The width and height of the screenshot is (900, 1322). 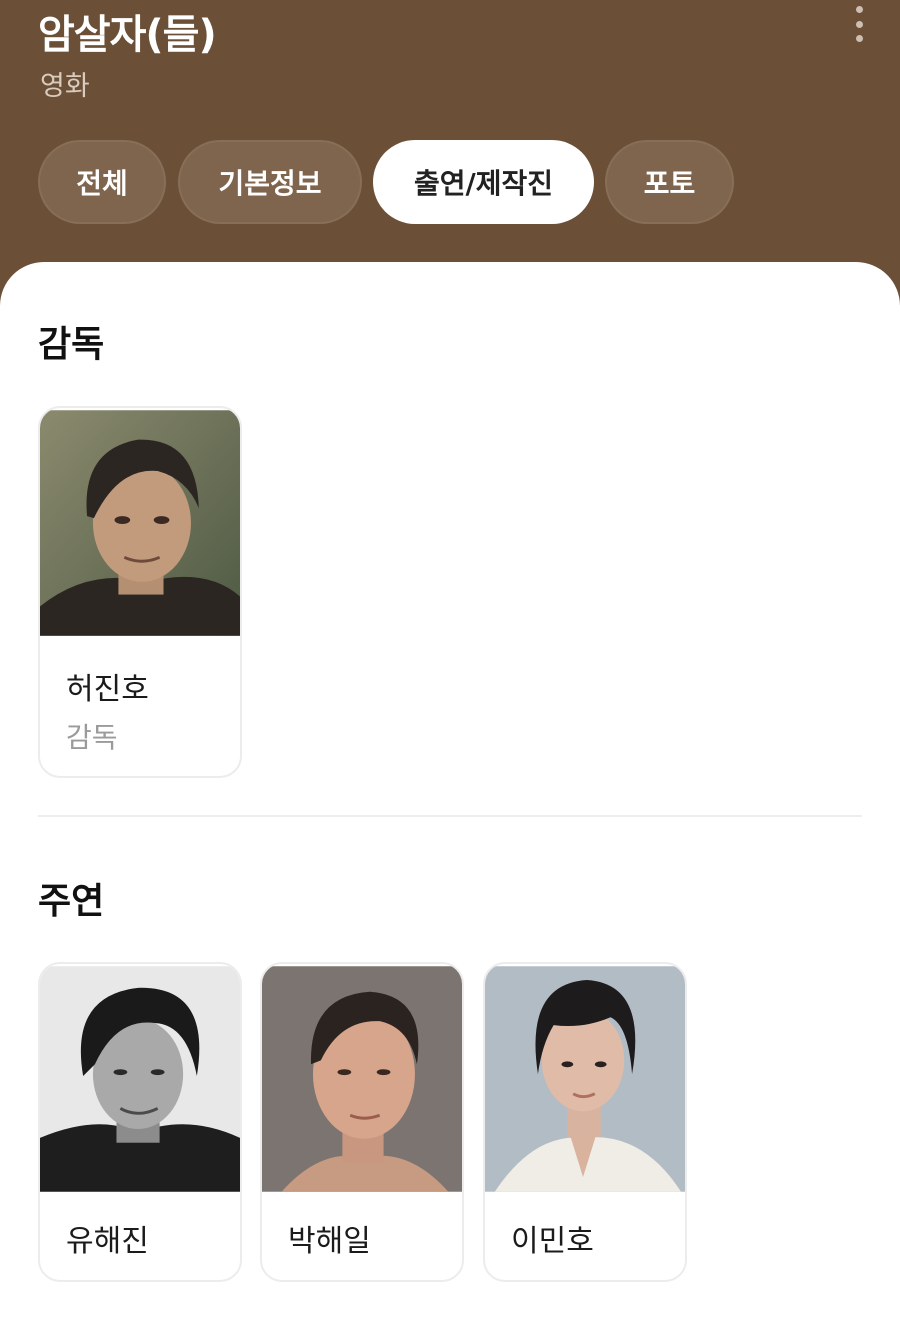 What do you see at coordinates (669, 182) in the screenshot?
I see `tab-photo: 포토` at bounding box center [669, 182].